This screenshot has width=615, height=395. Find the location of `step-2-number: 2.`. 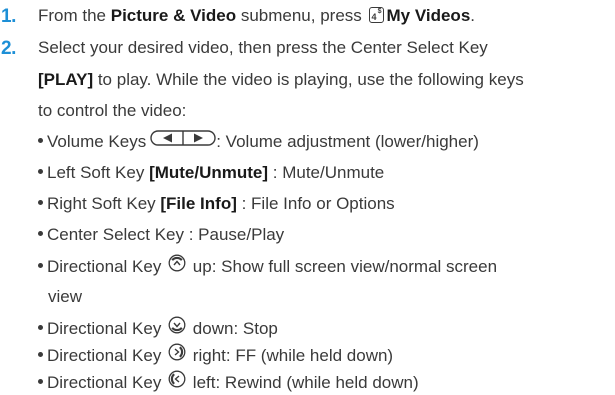

step-2-number: 2. is located at coordinates (8, 48).